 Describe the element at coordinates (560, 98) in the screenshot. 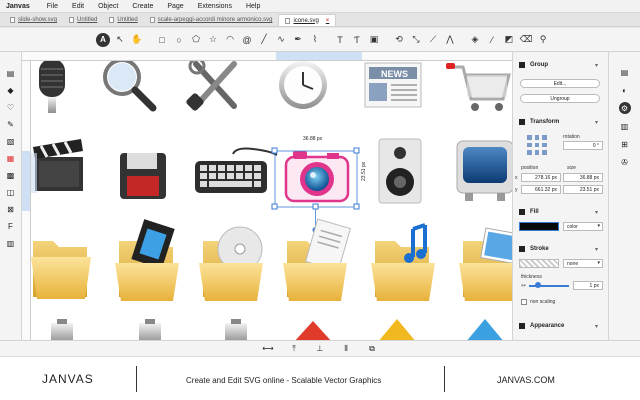

I see `ungroup-button: Ungroup` at that location.